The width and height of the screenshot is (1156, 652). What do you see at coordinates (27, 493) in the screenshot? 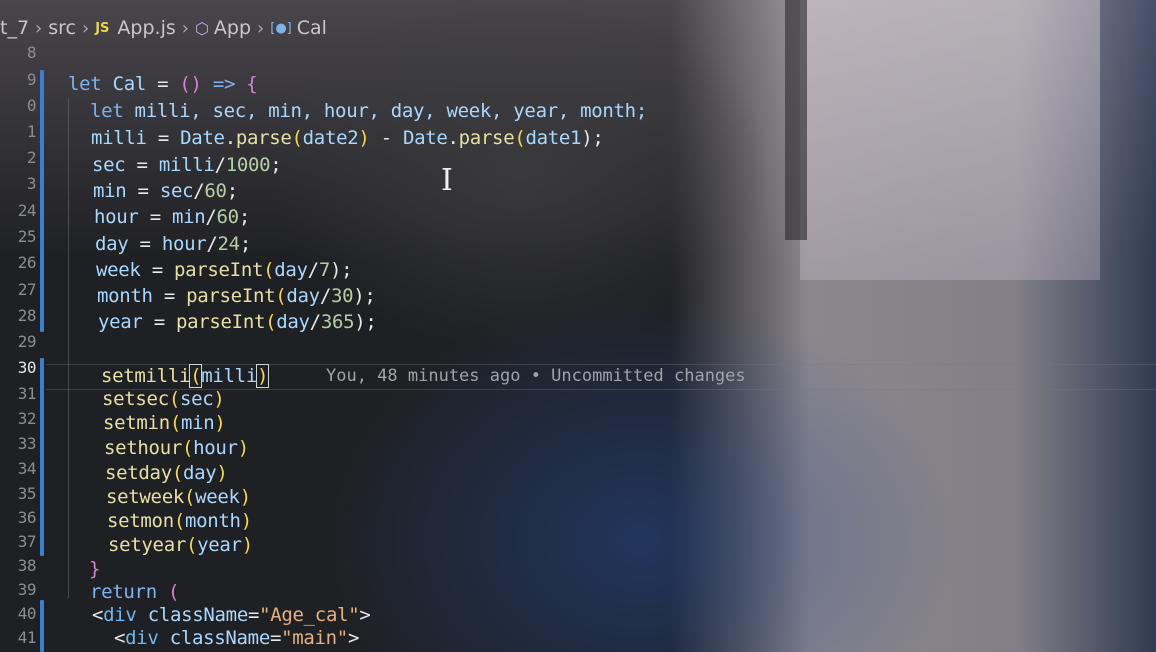
I see `line-number: 35` at bounding box center [27, 493].